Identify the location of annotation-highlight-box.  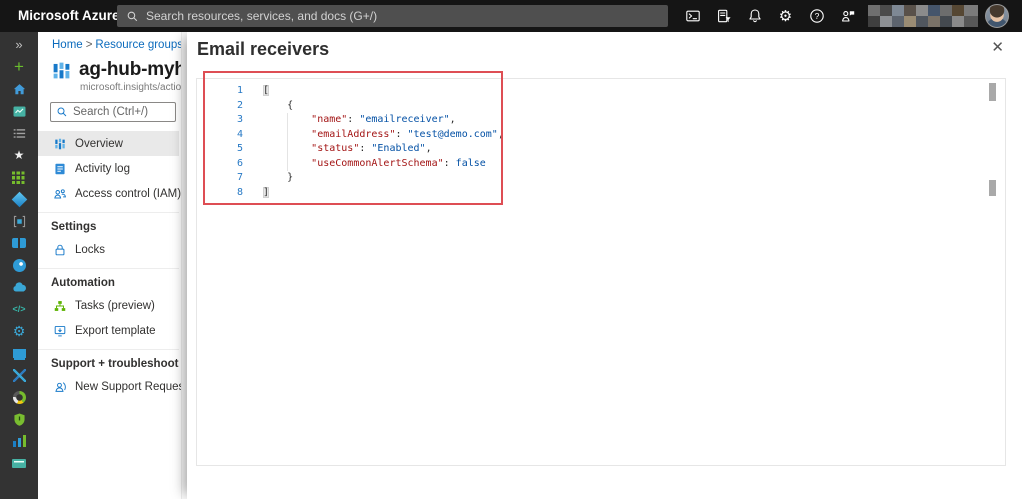
(353, 138).